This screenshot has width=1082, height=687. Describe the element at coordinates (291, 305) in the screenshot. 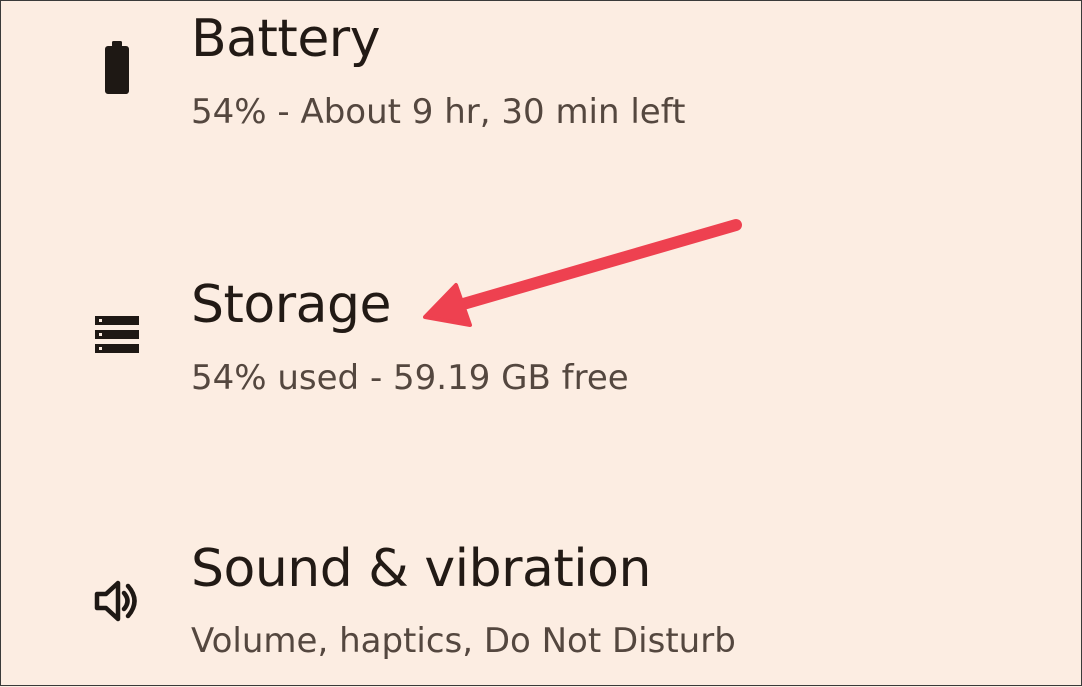

I see `settings-item-title: Storage` at that location.